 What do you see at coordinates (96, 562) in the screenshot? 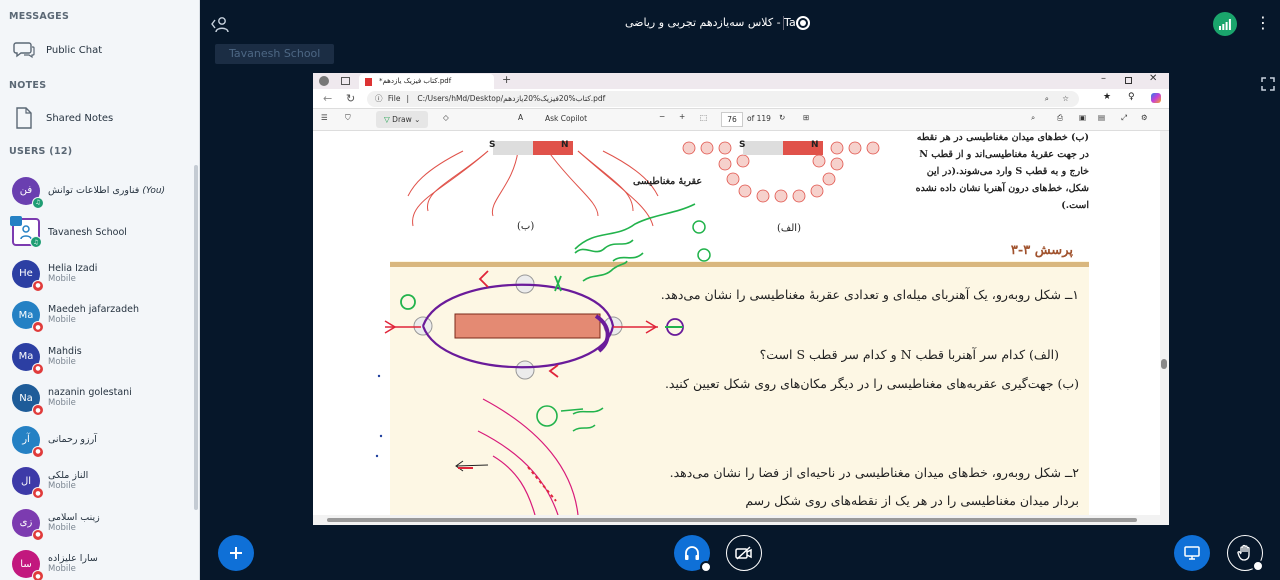
I see `user-item: سا ● سارا علیزاده Mobile` at bounding box center [96, 562].